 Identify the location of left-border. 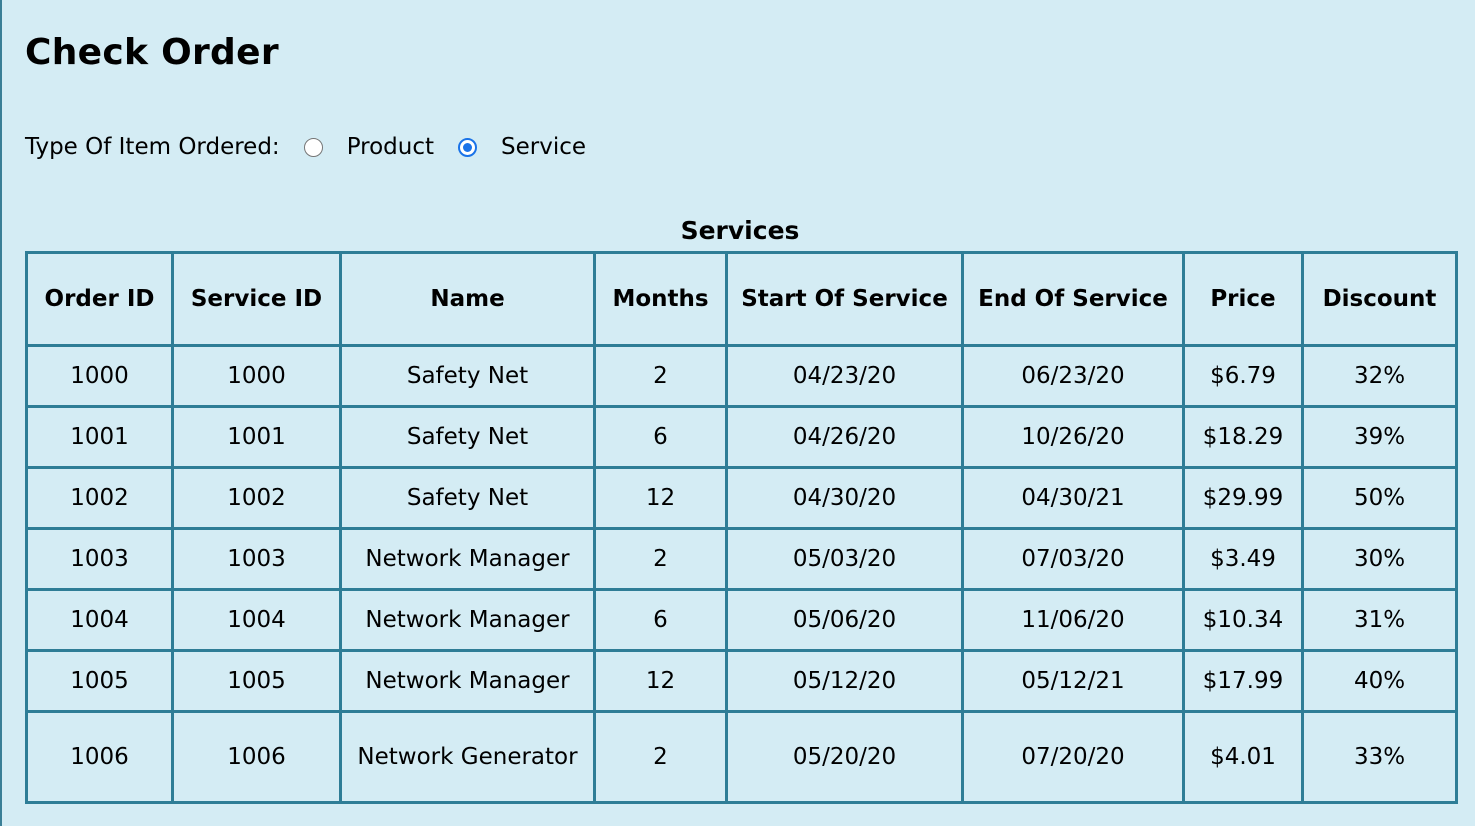
(1, 413).